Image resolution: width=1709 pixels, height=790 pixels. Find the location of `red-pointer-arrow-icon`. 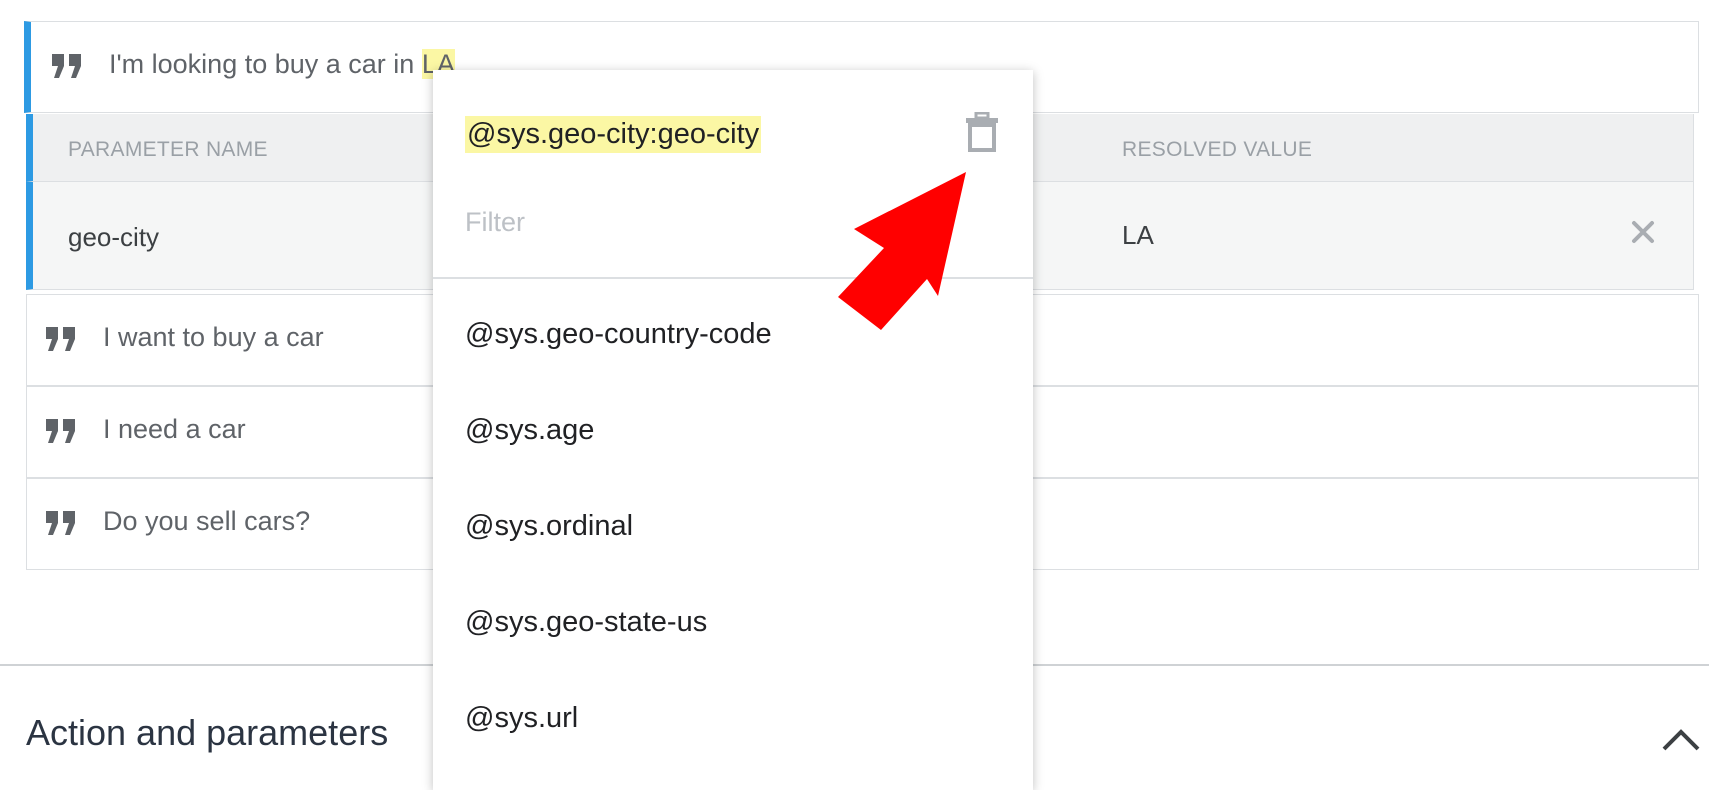

red-pointer-arrow-icon is located at coordinates (902, 251).